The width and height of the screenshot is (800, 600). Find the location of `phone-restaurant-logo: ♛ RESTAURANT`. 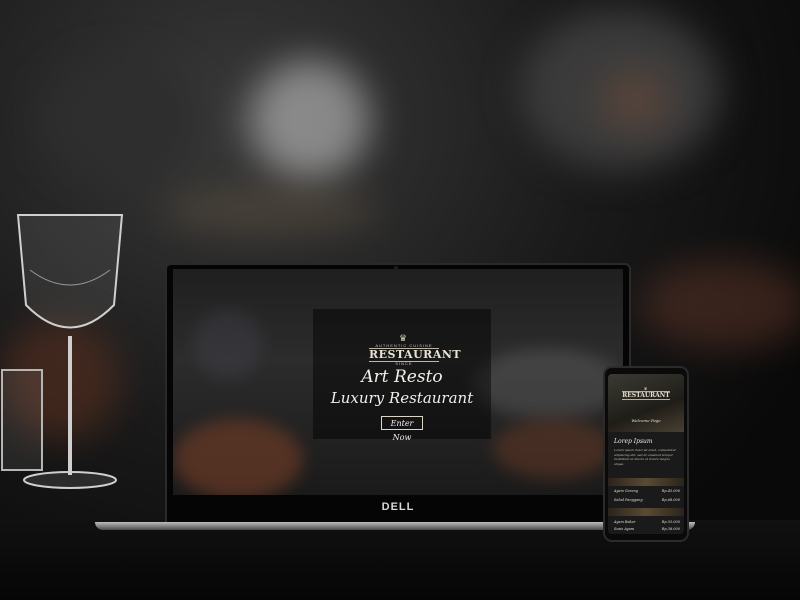

phone-restaurant-logo: ♛ RESTAURANT is located at coordinates (646, 393).